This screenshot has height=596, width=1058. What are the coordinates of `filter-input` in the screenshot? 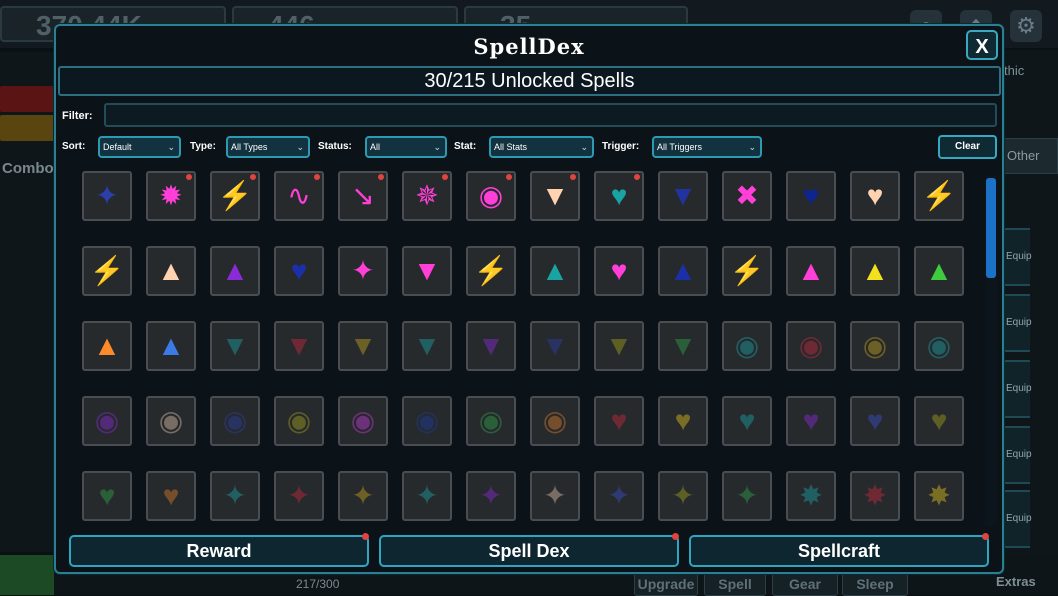 It's located at (550, 115).